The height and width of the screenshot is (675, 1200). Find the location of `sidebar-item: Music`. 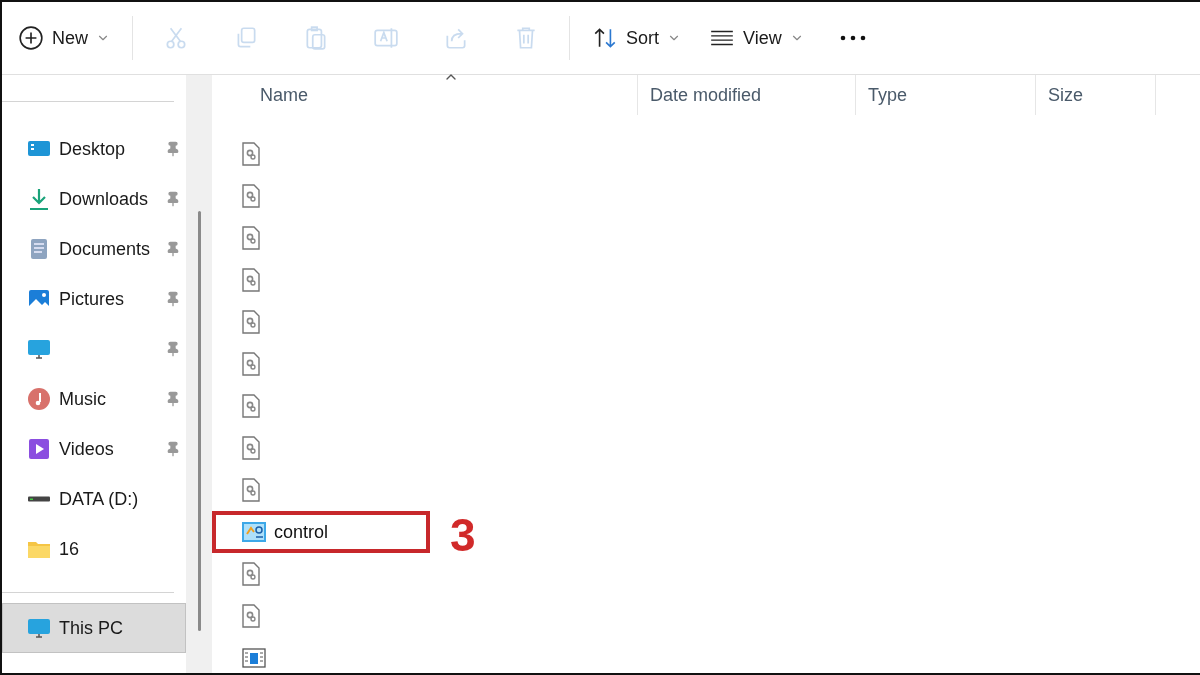

sidebar-item: Music is located at coordinates (94, 399).